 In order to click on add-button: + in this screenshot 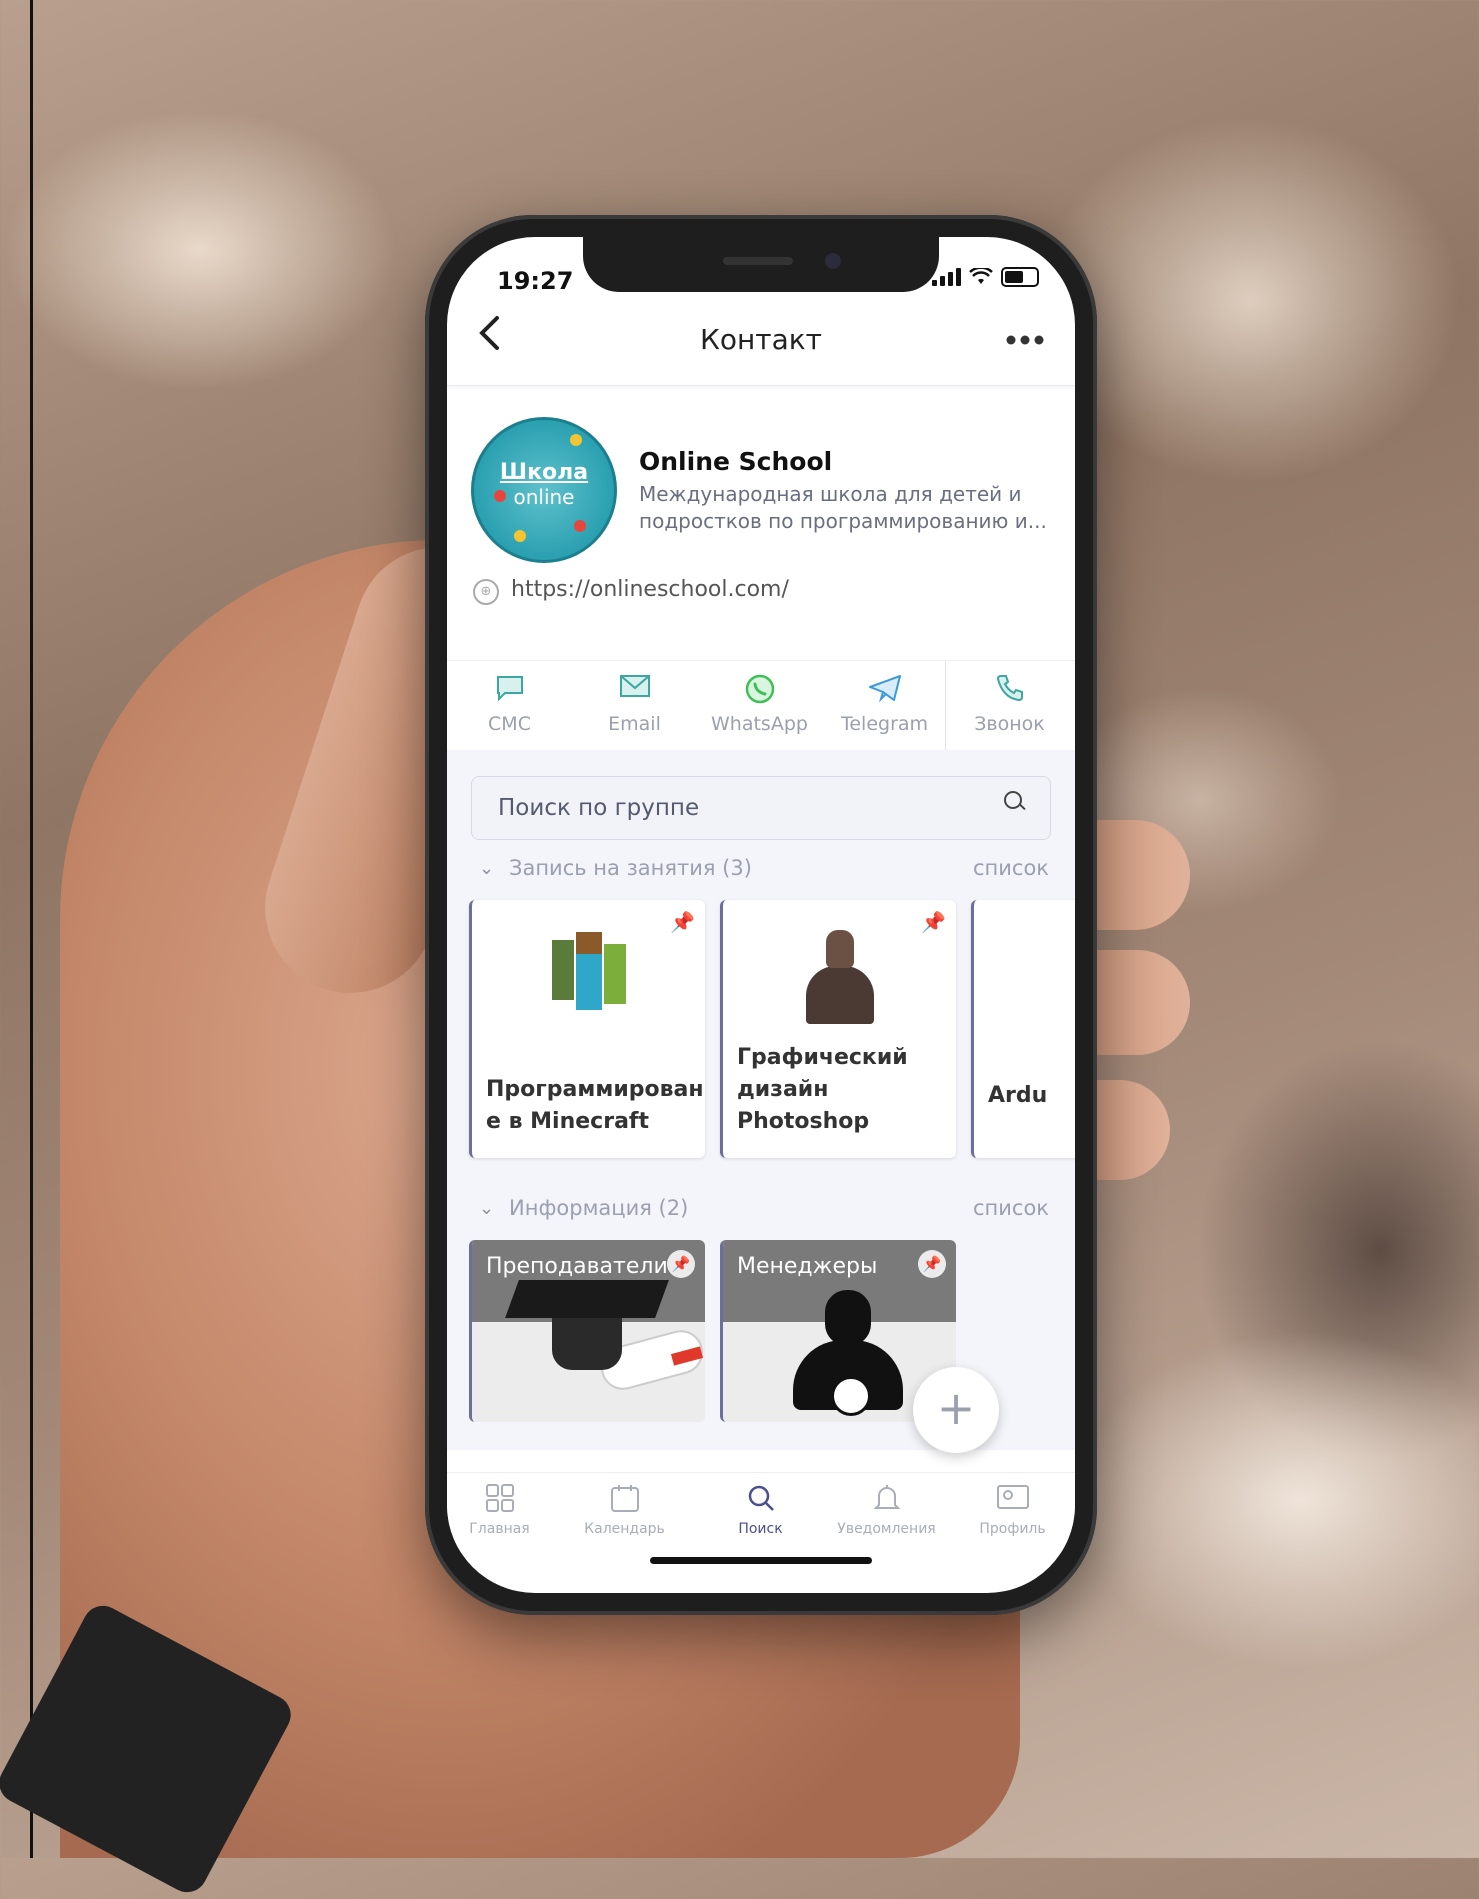, I will do `click(956, 1410)`.